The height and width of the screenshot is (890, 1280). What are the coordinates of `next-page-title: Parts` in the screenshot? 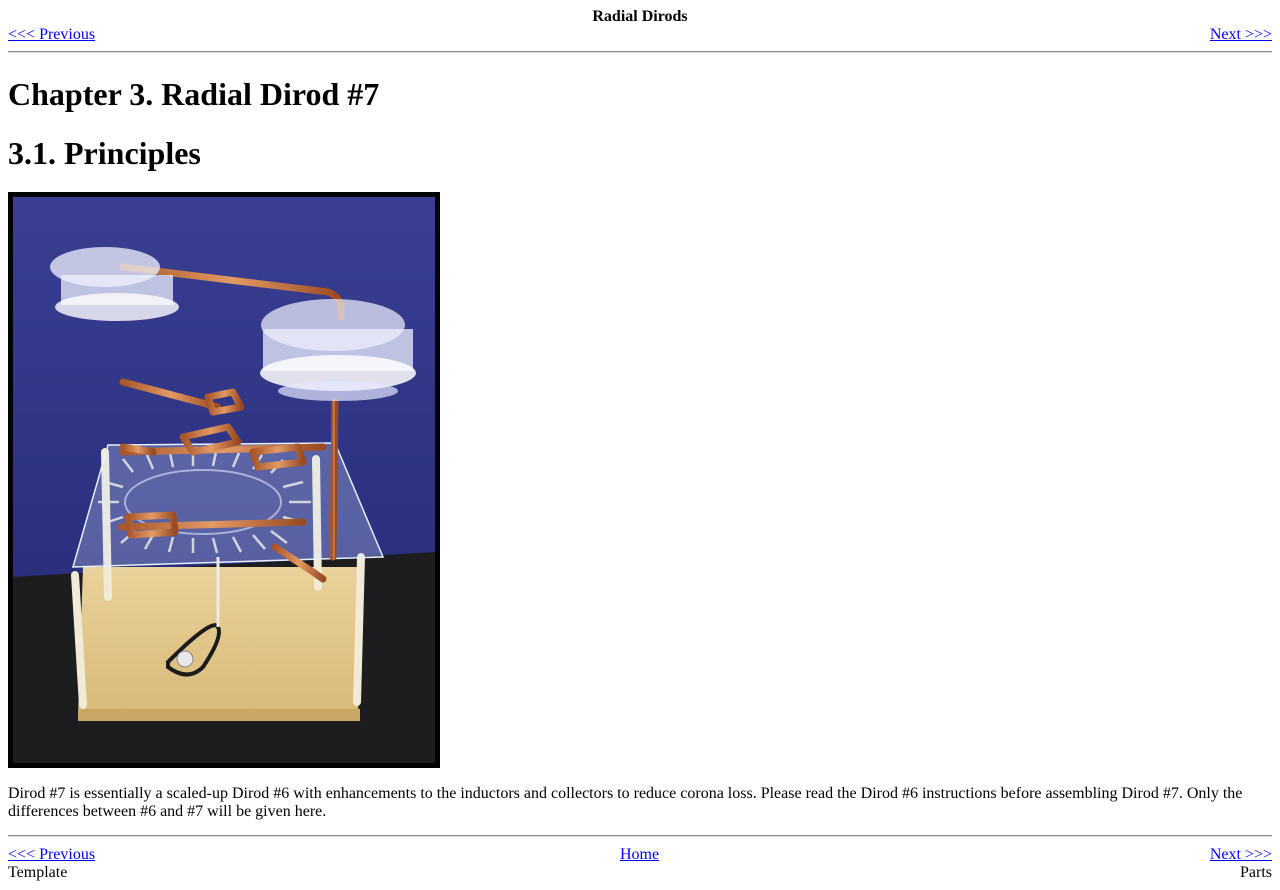 It's located at (1256, 872).